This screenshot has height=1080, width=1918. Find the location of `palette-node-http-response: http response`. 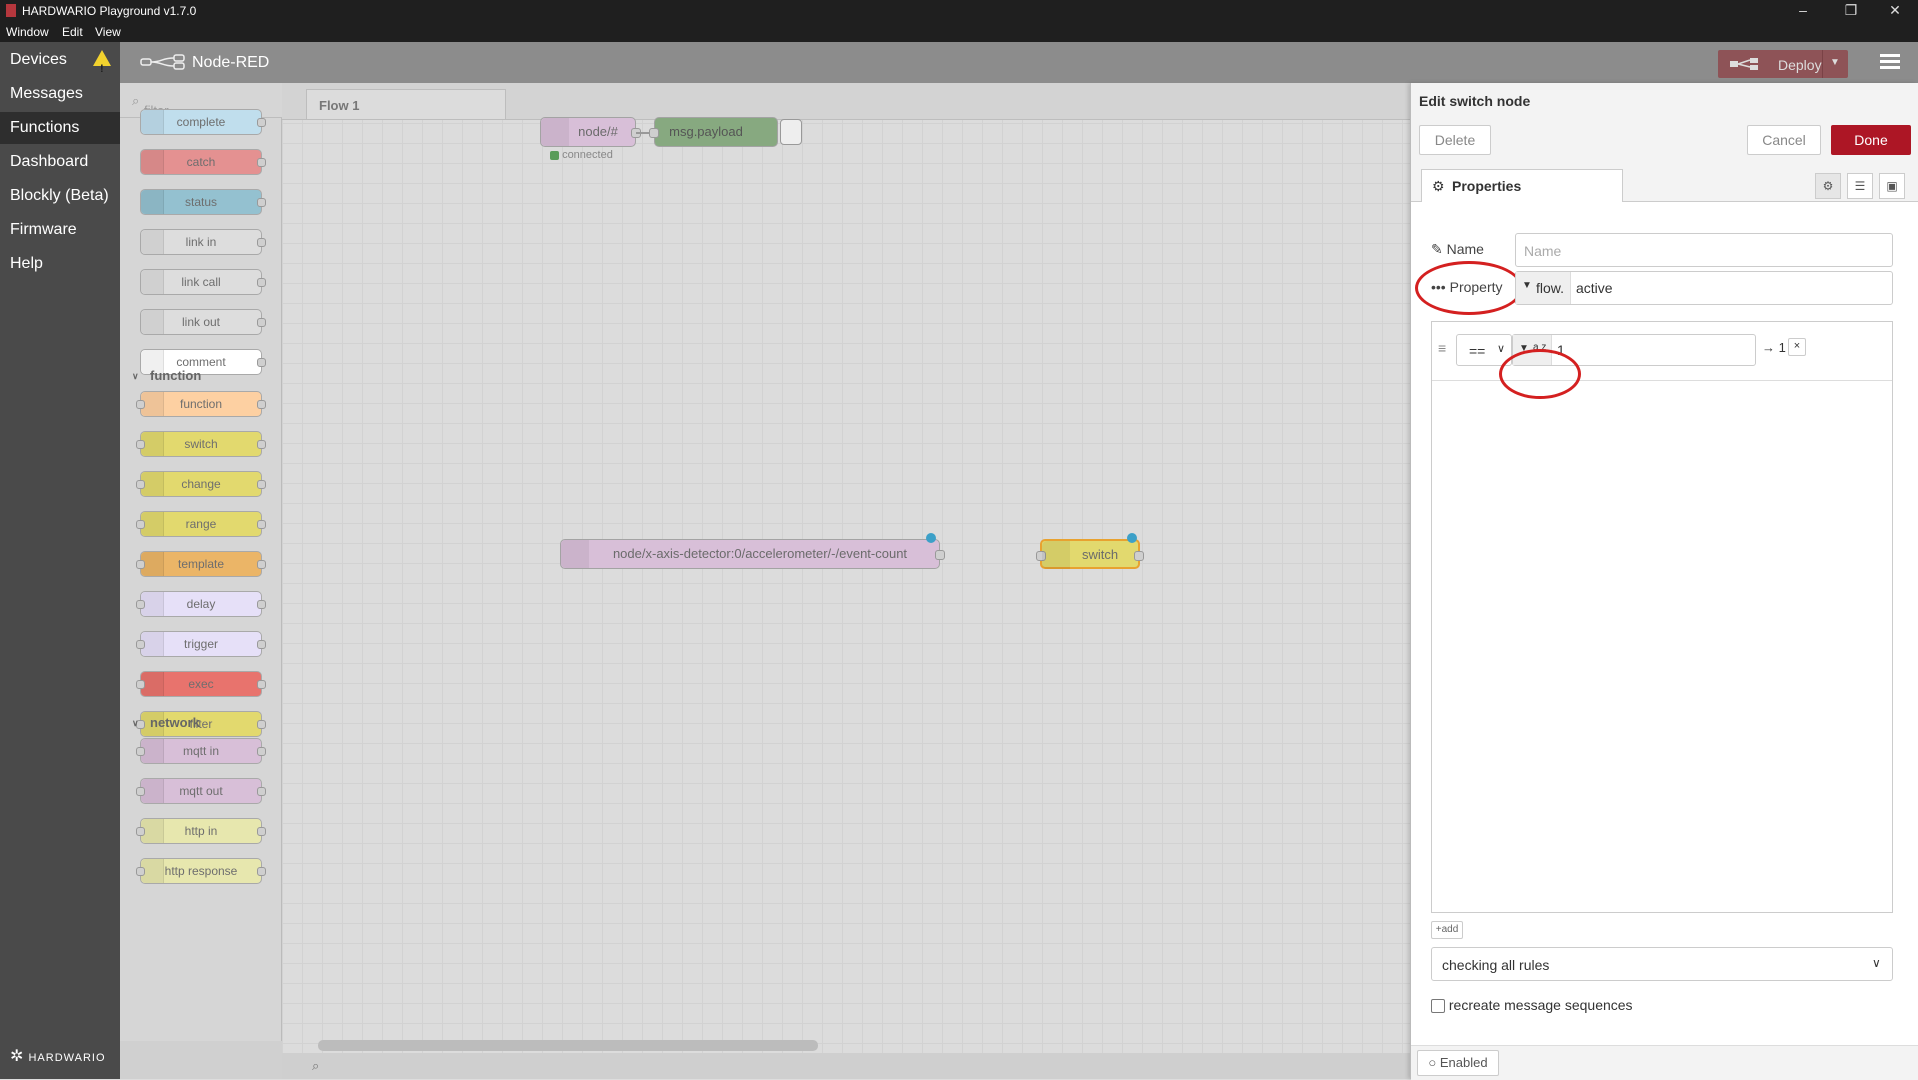

palette-node-http-response: http response is located at coordinates (201, 871).